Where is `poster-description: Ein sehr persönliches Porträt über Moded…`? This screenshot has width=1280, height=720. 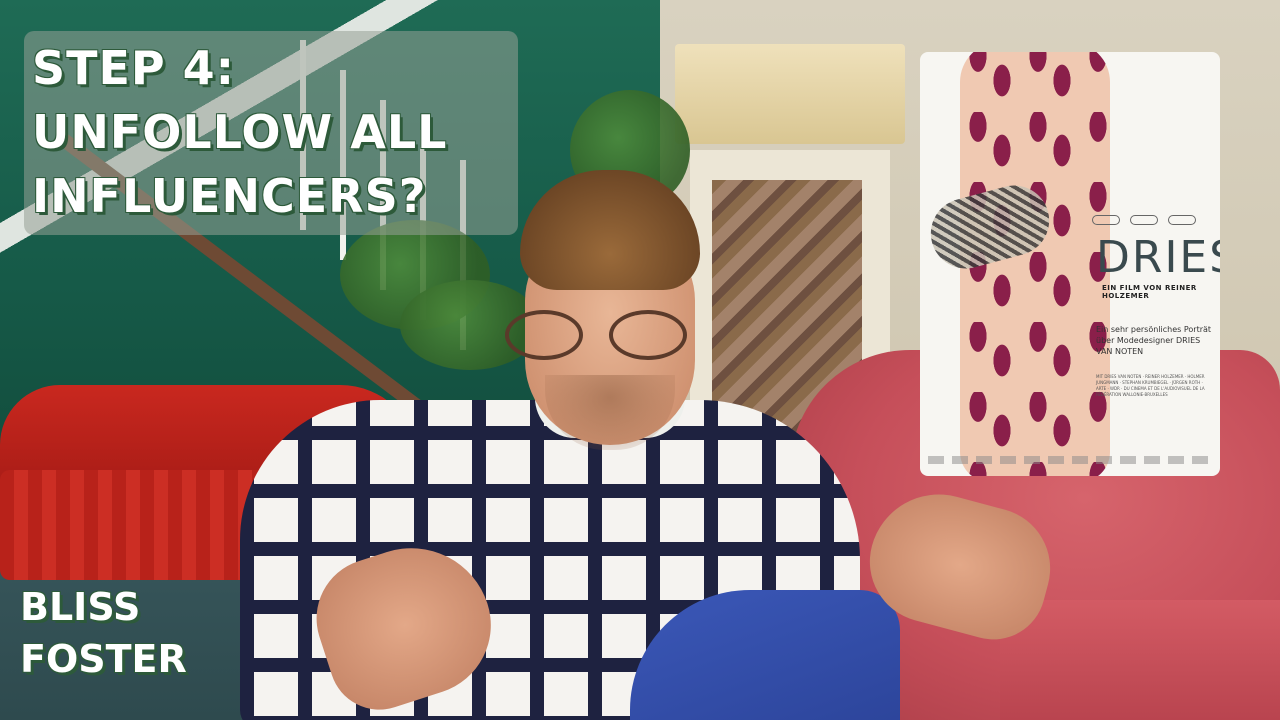 poster-description: Ein sehr persönliches Porträt über Moded… is located at coordinates (1154, 340).